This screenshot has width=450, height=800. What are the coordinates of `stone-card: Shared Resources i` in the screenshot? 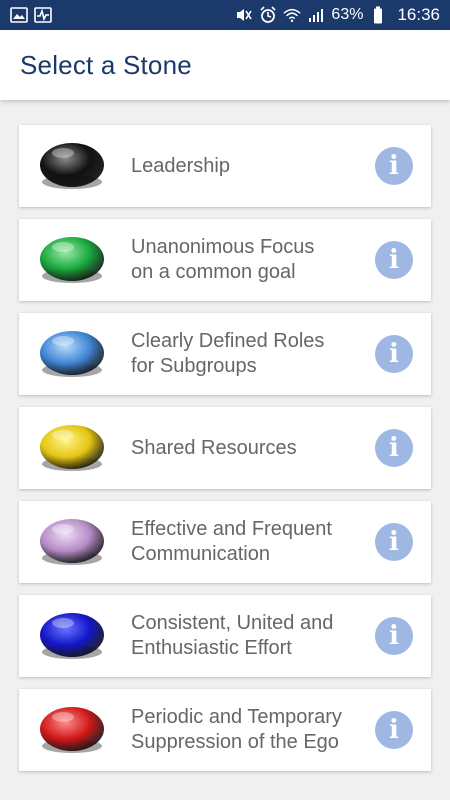 It's located at (225, 448).